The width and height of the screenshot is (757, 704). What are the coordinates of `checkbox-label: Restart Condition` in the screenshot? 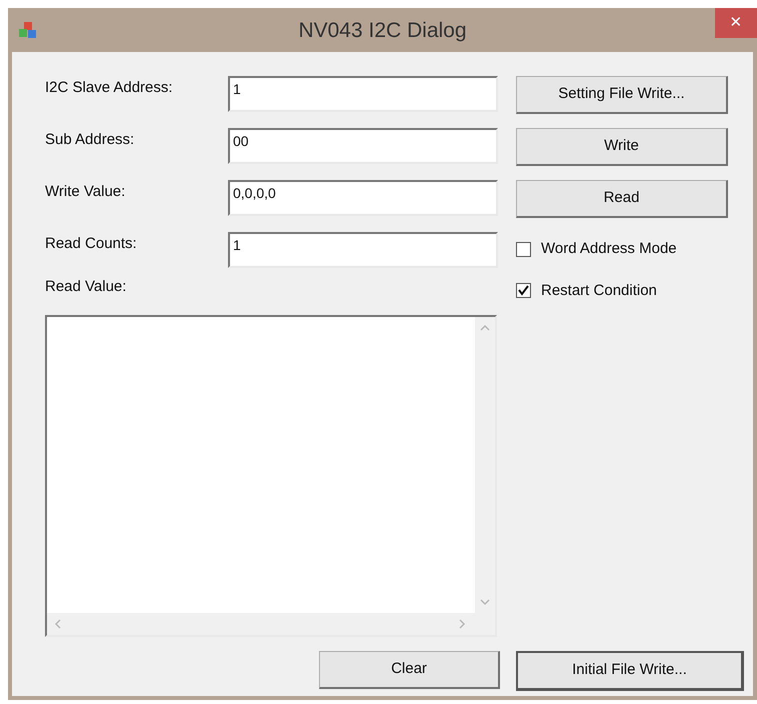 It's located at (599, 290).